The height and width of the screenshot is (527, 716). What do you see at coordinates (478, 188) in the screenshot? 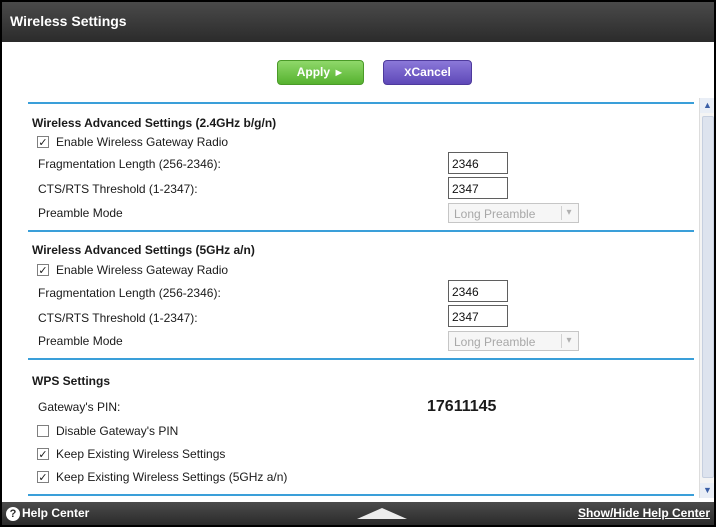
I see `cts-threshold-input-2g: 2347` at bounding box center [478, 188].